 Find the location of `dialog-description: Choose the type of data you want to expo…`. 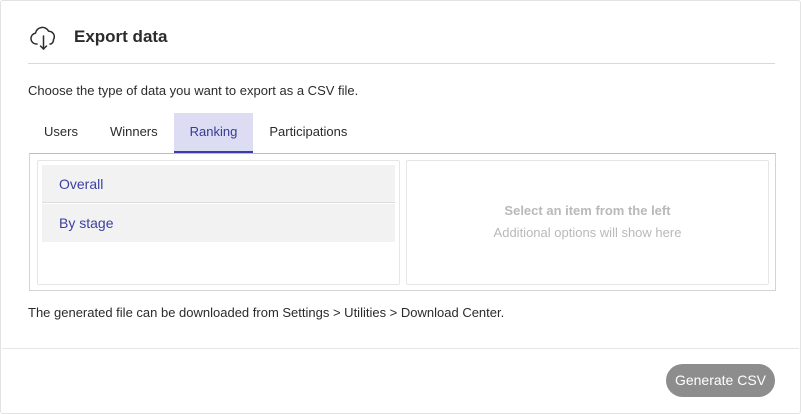

dialog-description: Choose the type of data you want to expo… is located at coordinates (193, 90).